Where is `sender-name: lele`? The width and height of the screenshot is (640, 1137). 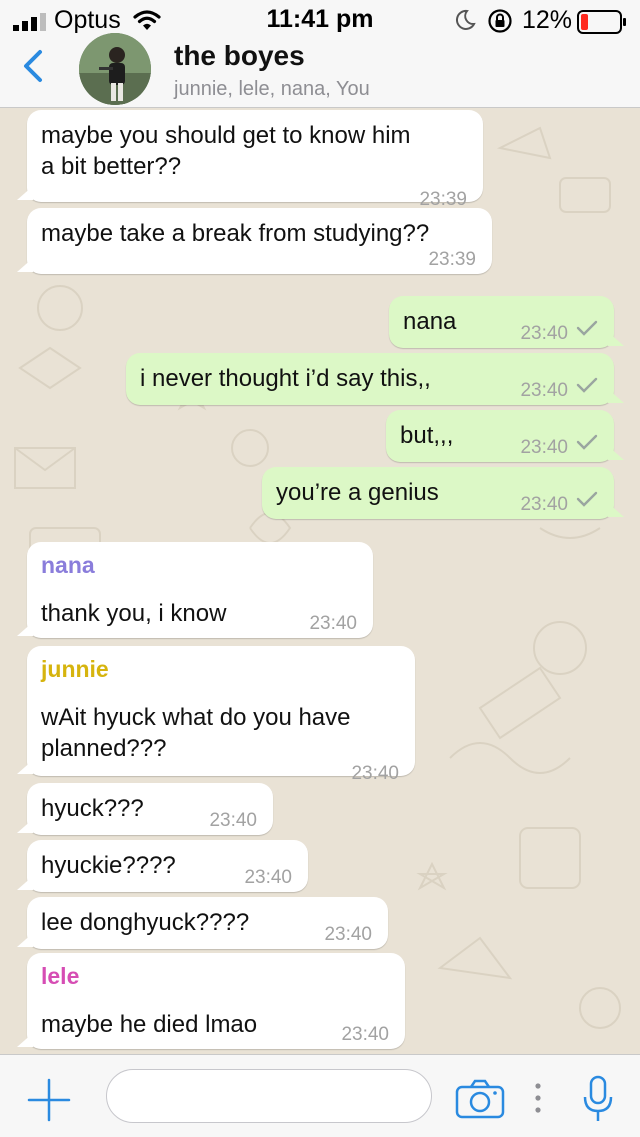 sender-name: lele is located at coordinates (60, 976).